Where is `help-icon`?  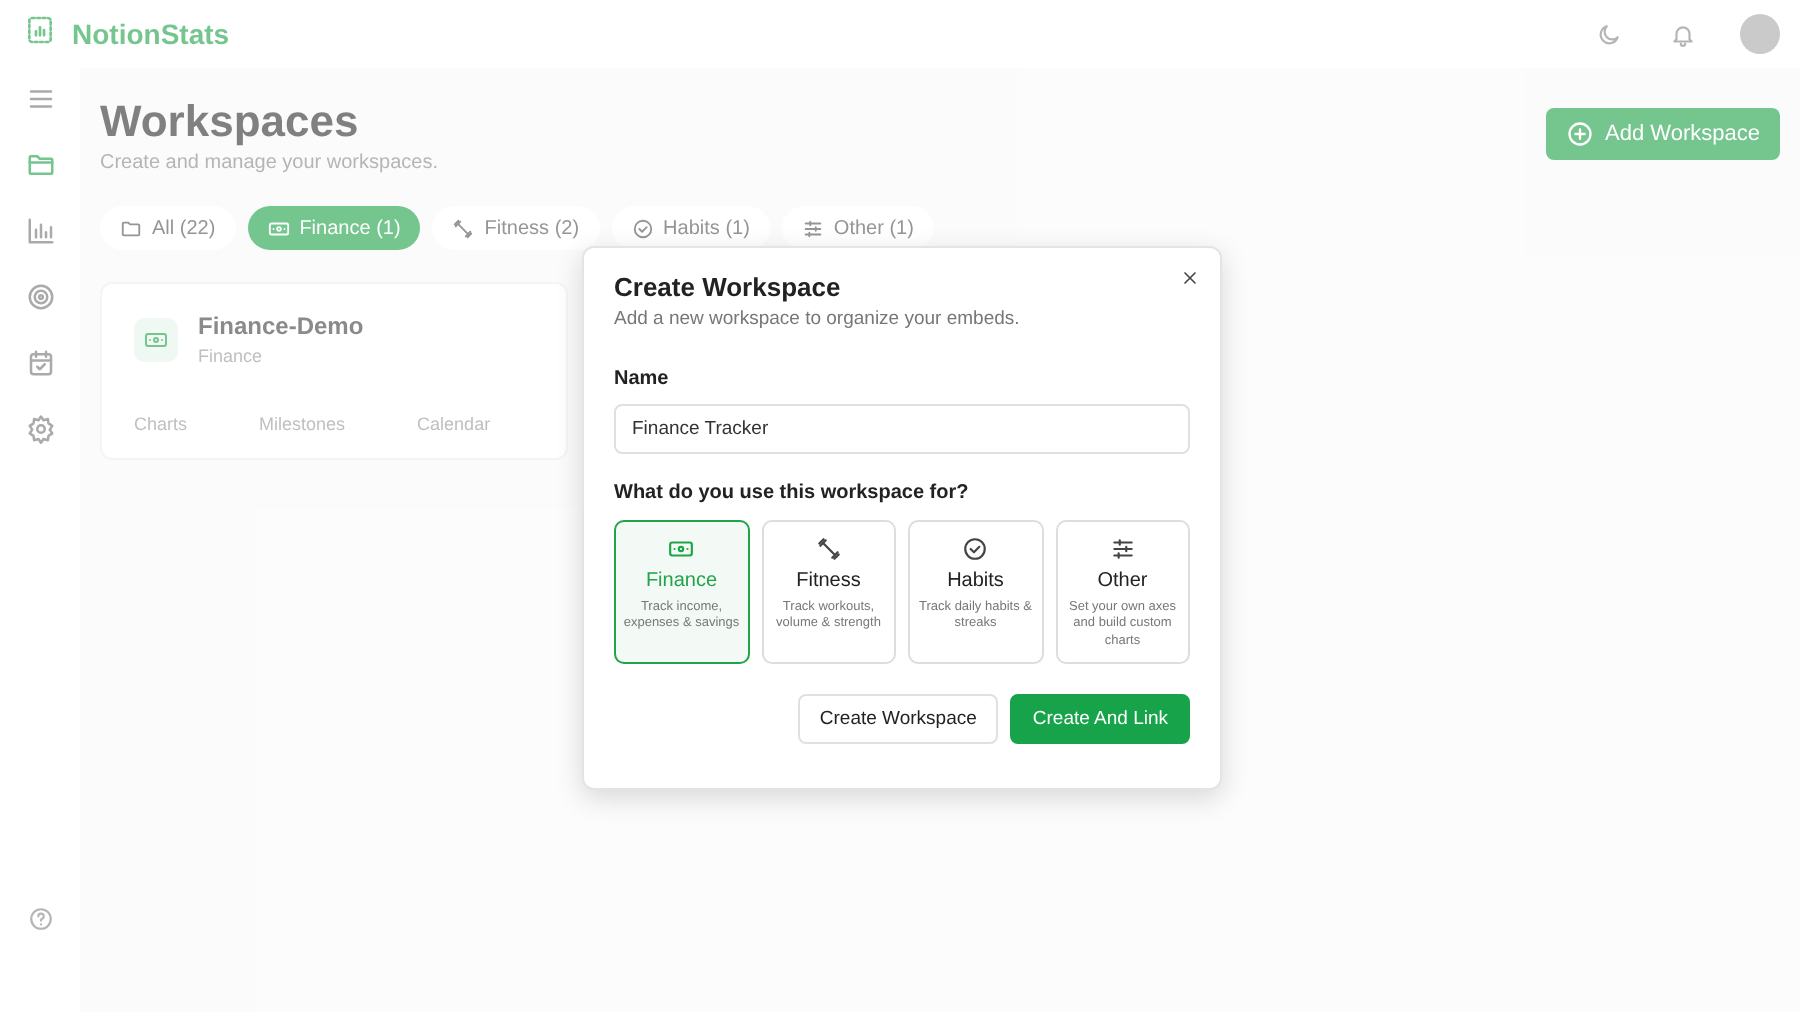
help-icon is located at coordinates (40, 919).